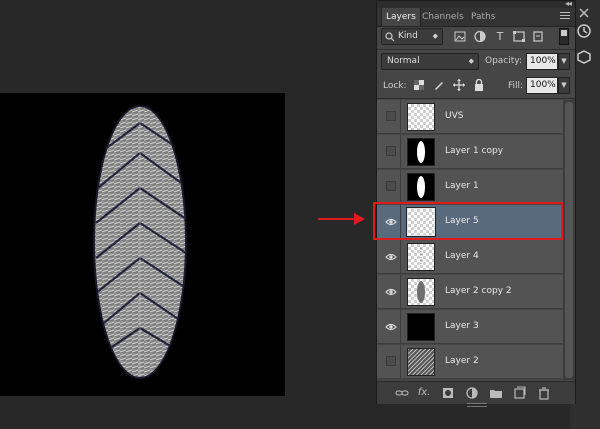 The image size is (600, 429). What do you see at coordinates (569, 240) in the screenshot?
I see `scrollbar-thumb` at bounding box center [569, 240].